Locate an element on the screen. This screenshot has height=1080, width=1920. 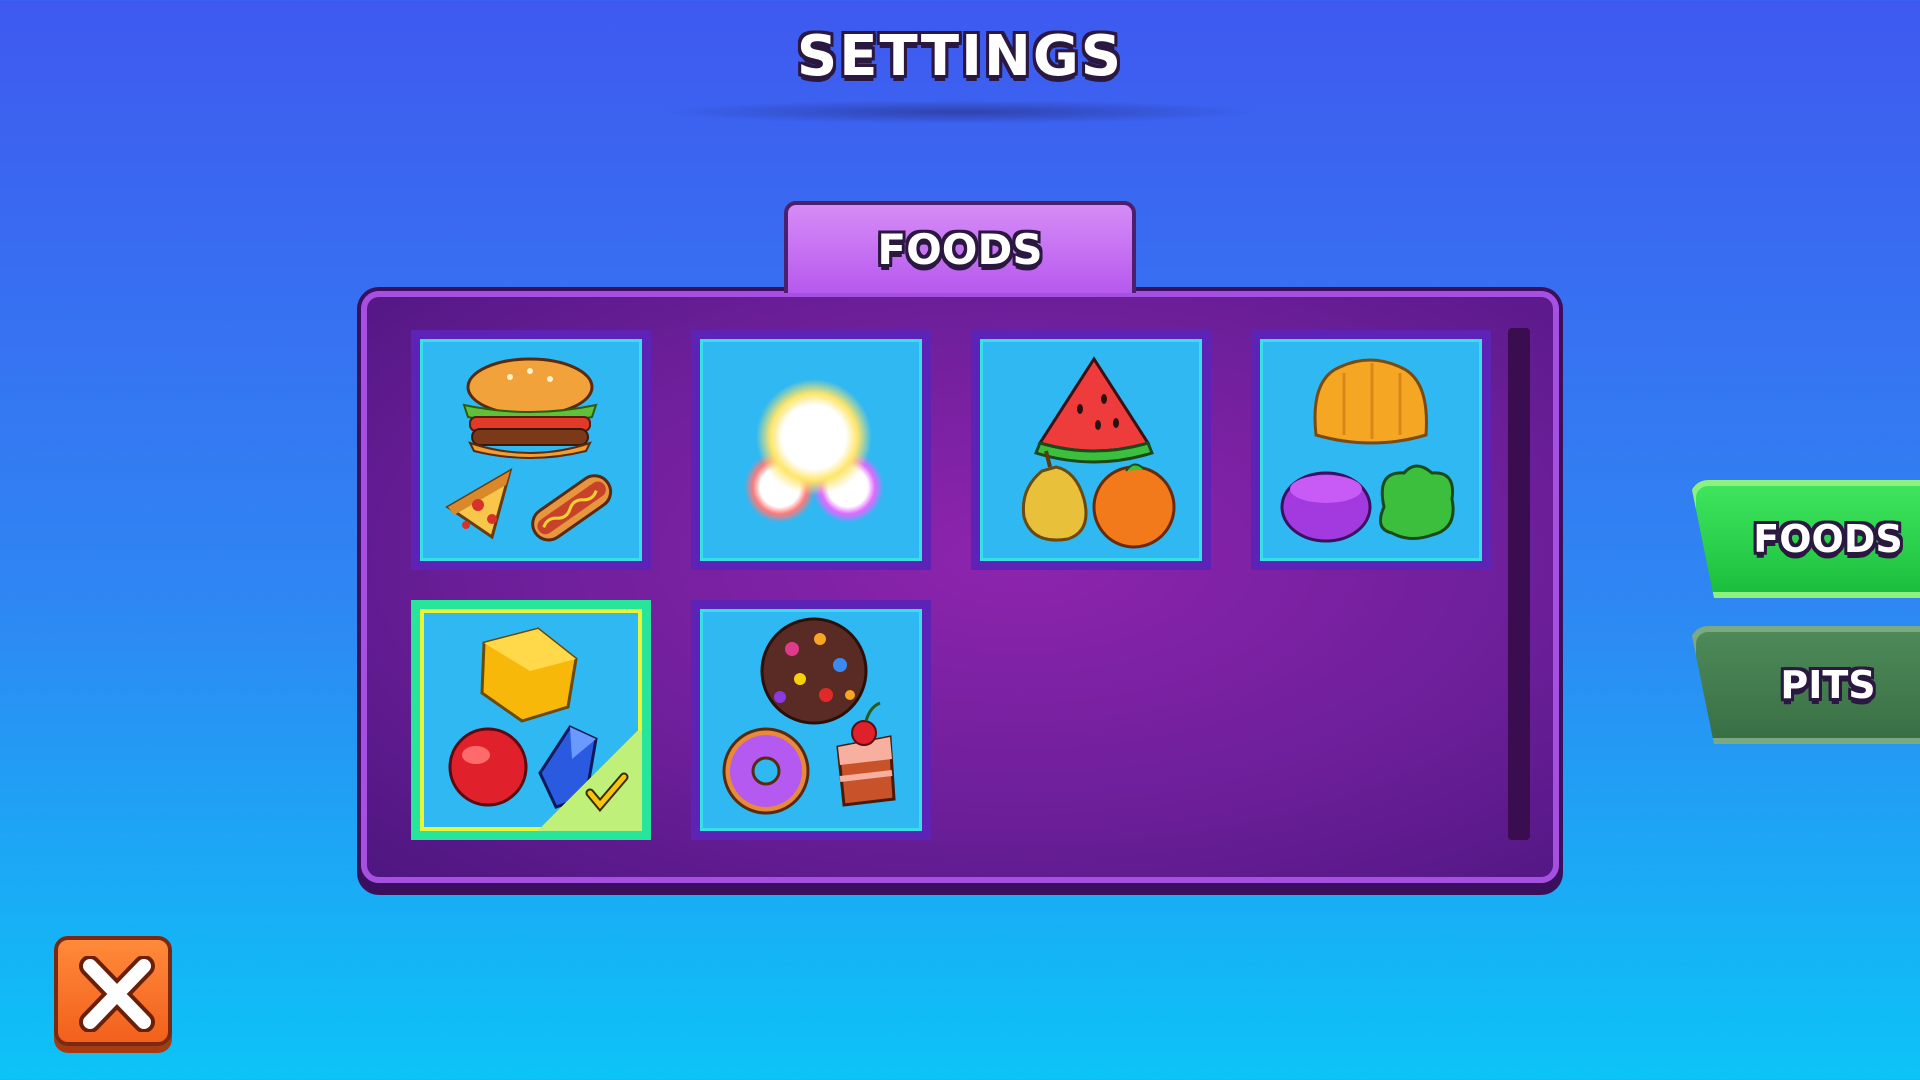
panel-tab-foods: FOODS is located at coordinates (960, 247).